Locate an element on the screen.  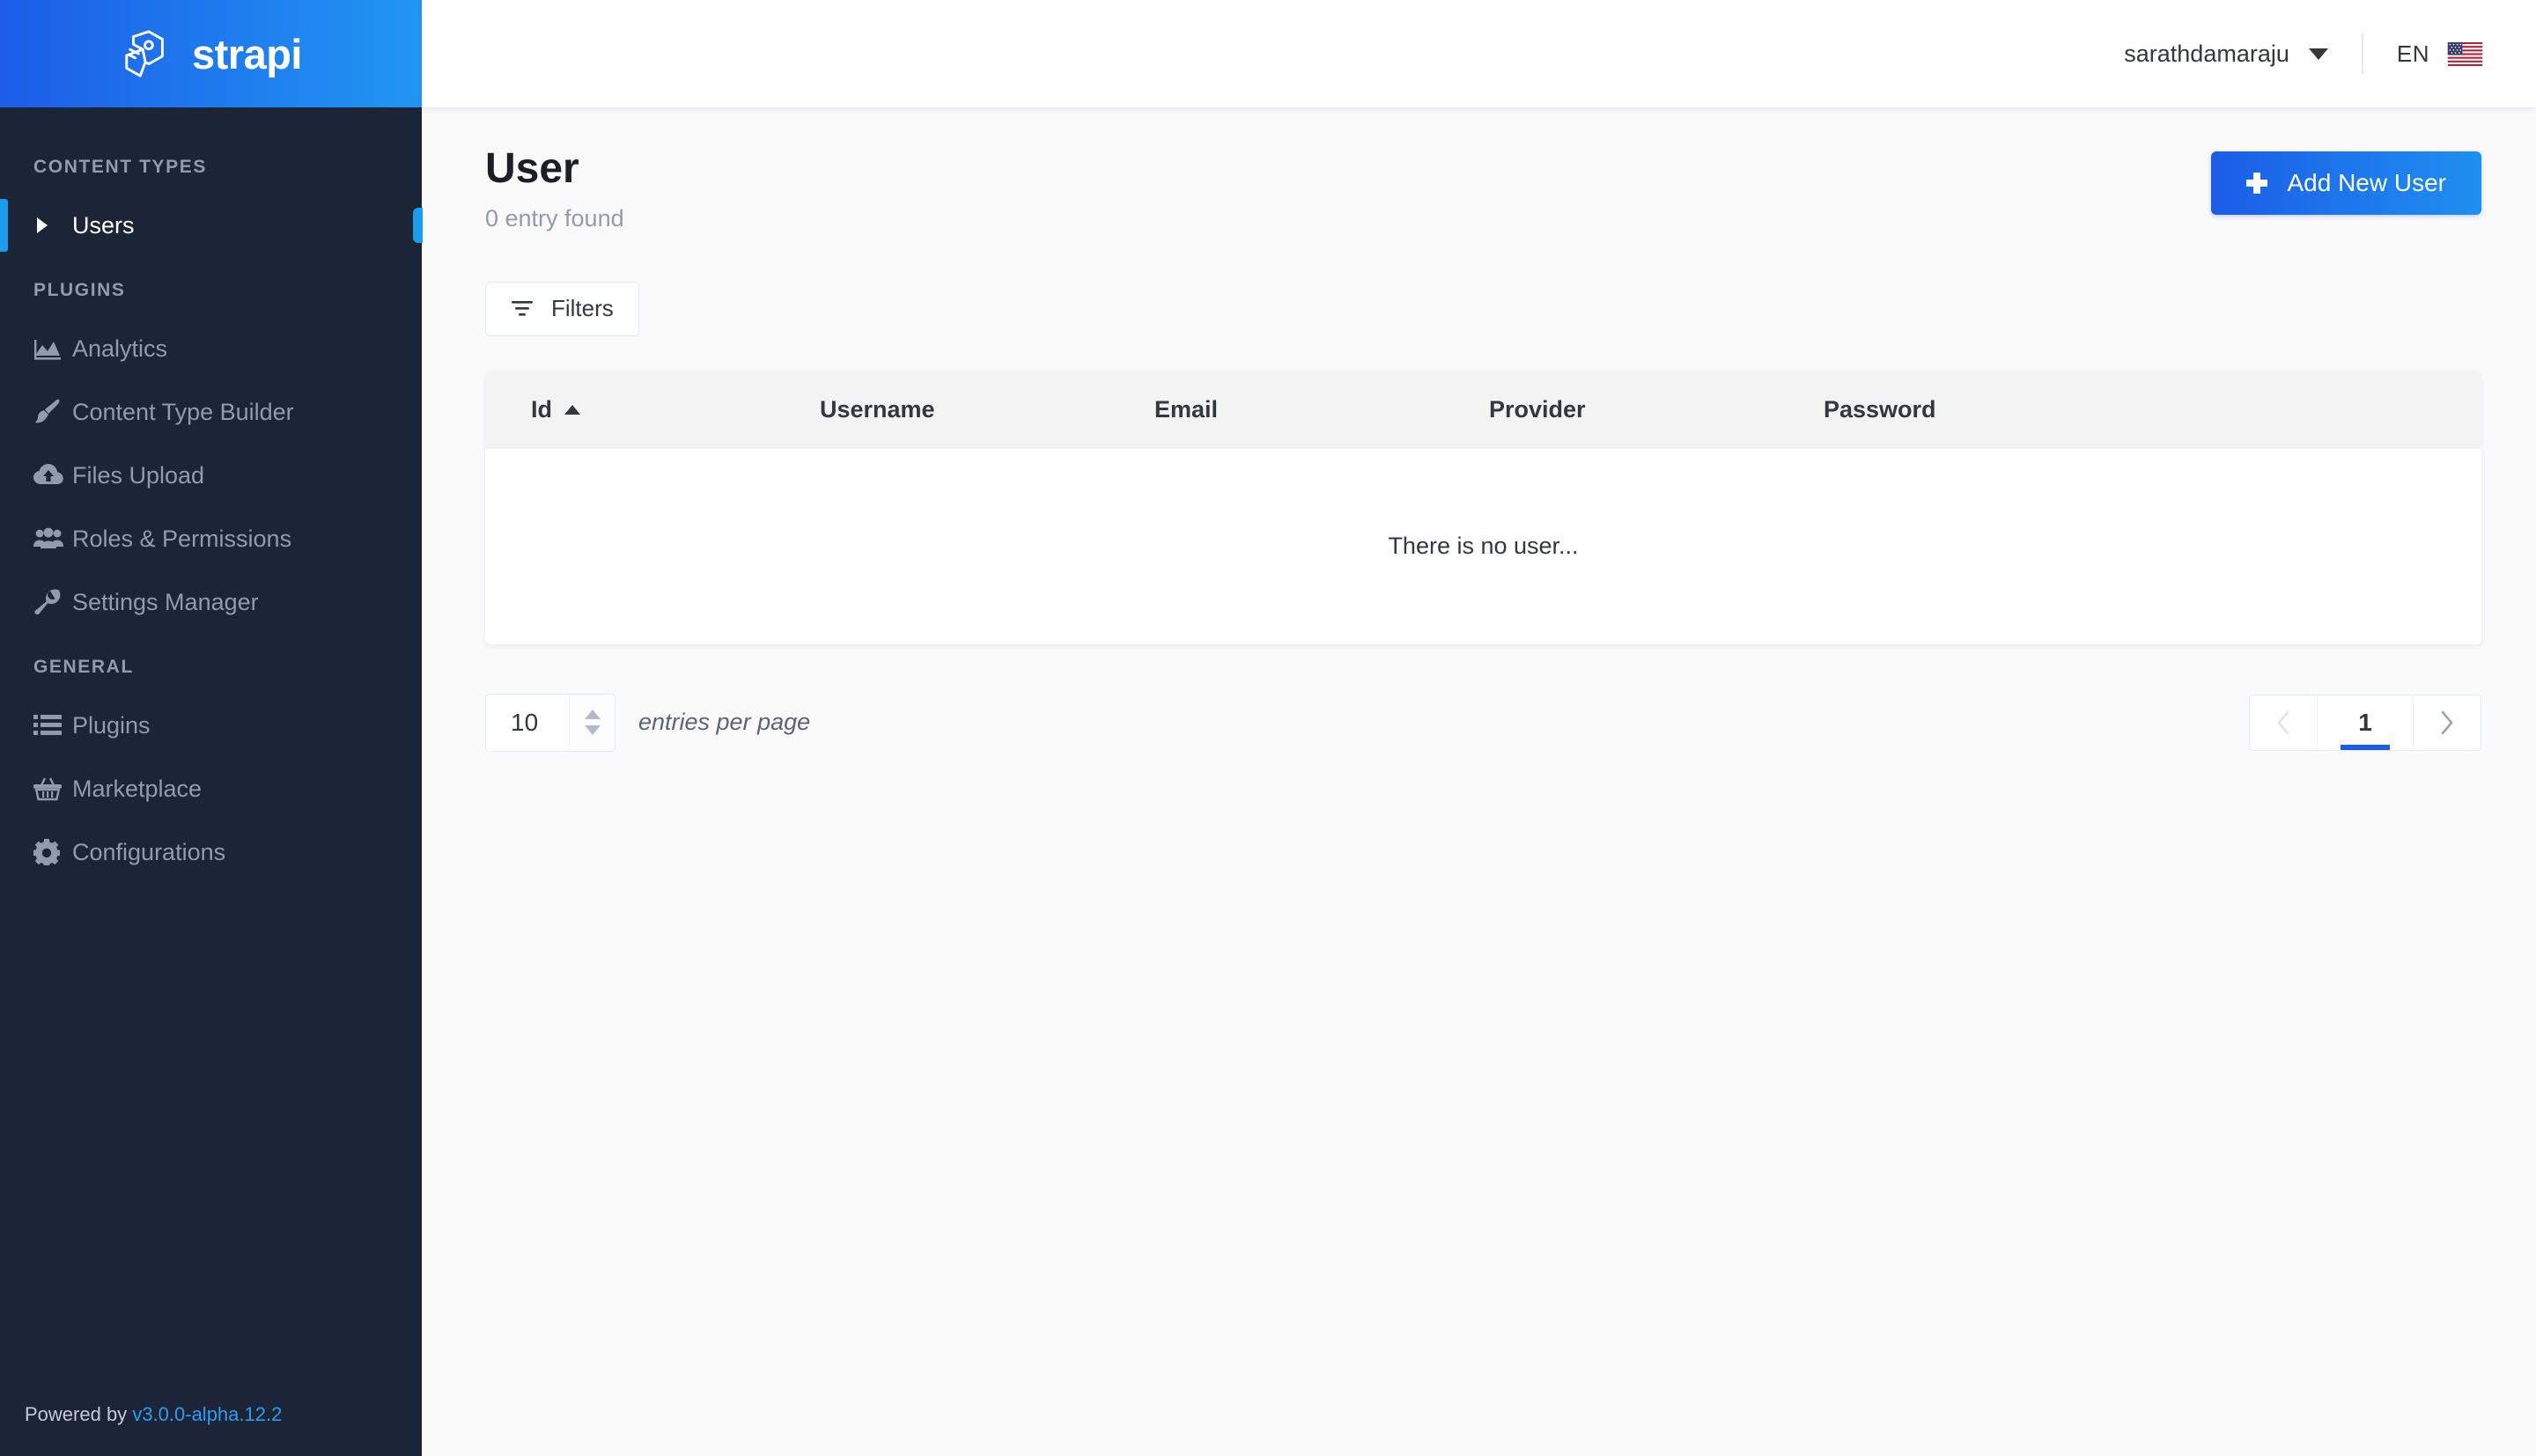
sidebar-item-label: Content Type Builder is located at coordinates (183, 411).